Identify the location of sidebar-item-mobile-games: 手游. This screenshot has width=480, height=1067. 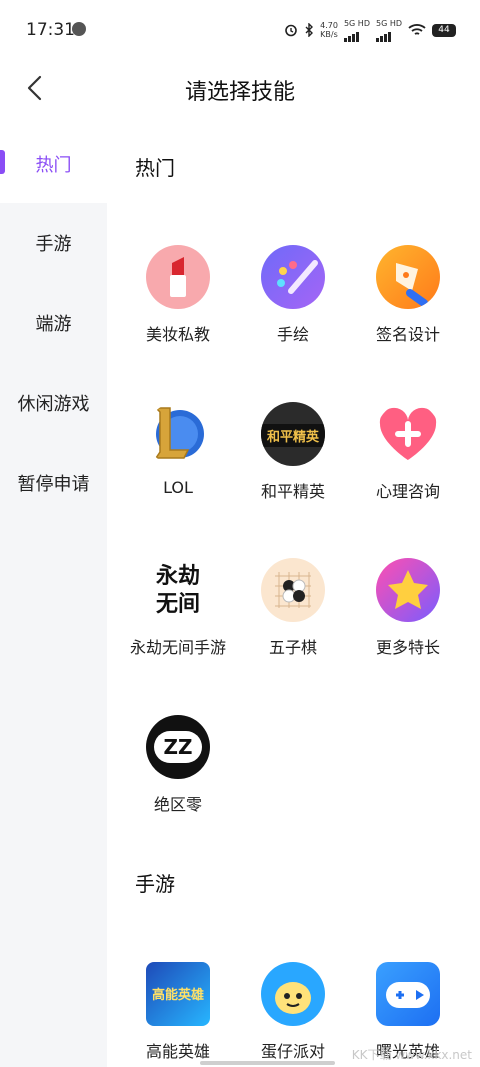
(53, 243).